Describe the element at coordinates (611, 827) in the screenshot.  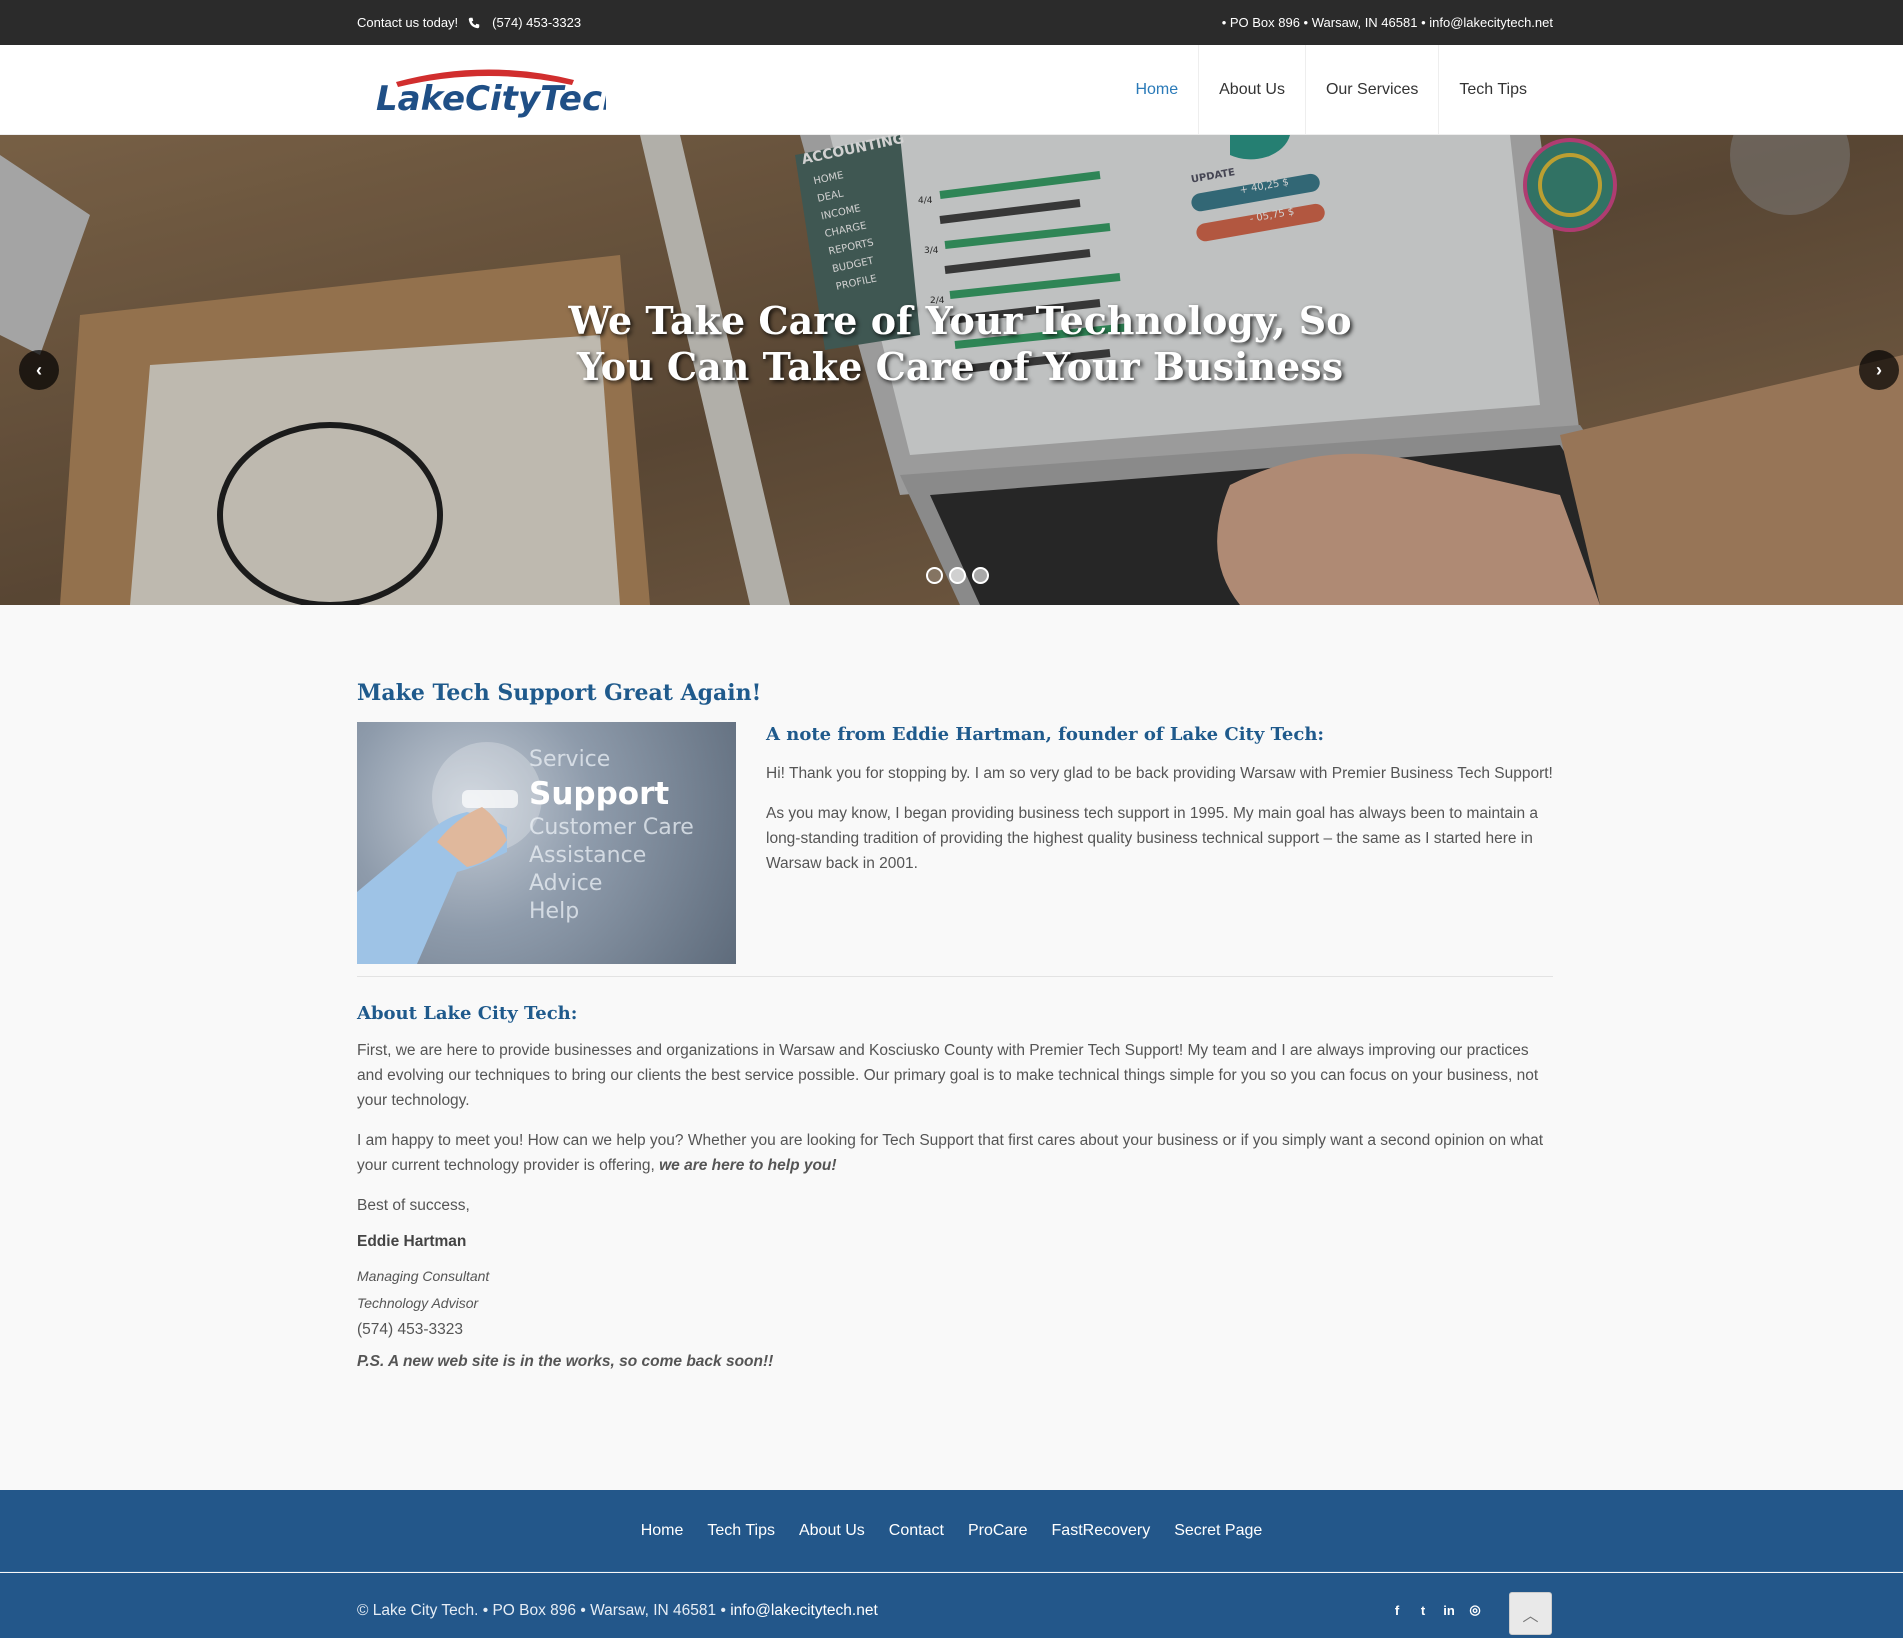
I see `image-word: Customer Care` at that location.